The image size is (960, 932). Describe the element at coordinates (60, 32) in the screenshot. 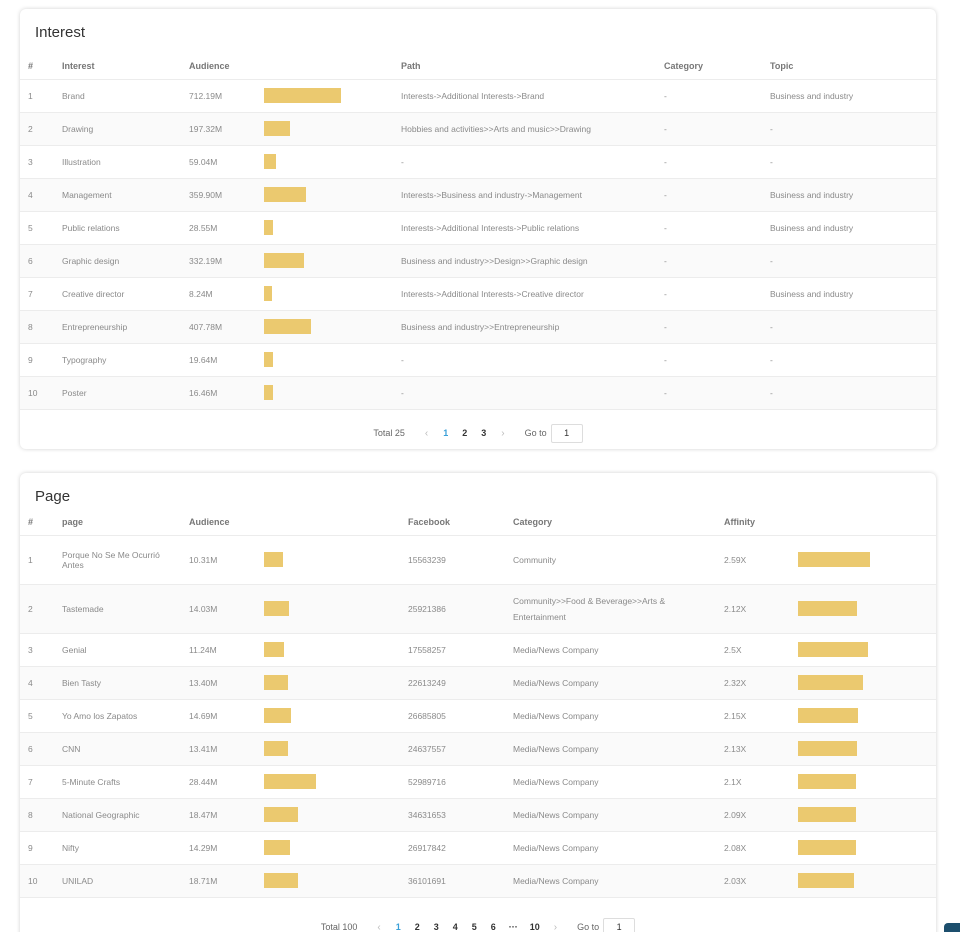

I see `interest-title: Interest` at that location.